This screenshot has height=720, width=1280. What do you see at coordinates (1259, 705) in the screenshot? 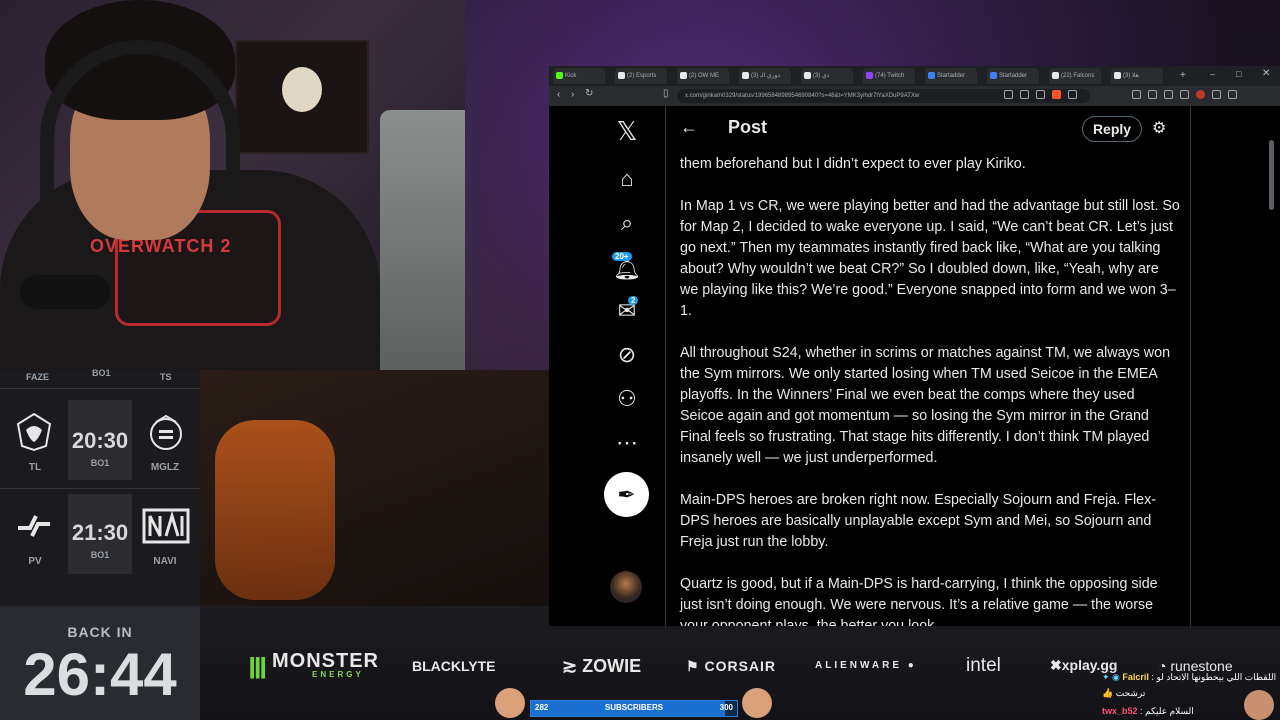
I see `chat-mascot-icon` at bounding box center [1259, 705].